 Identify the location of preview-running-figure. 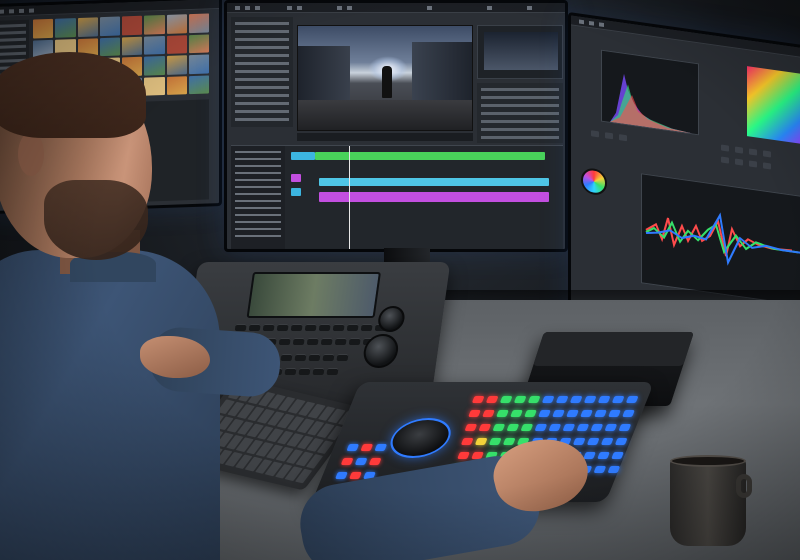
(387, 82).